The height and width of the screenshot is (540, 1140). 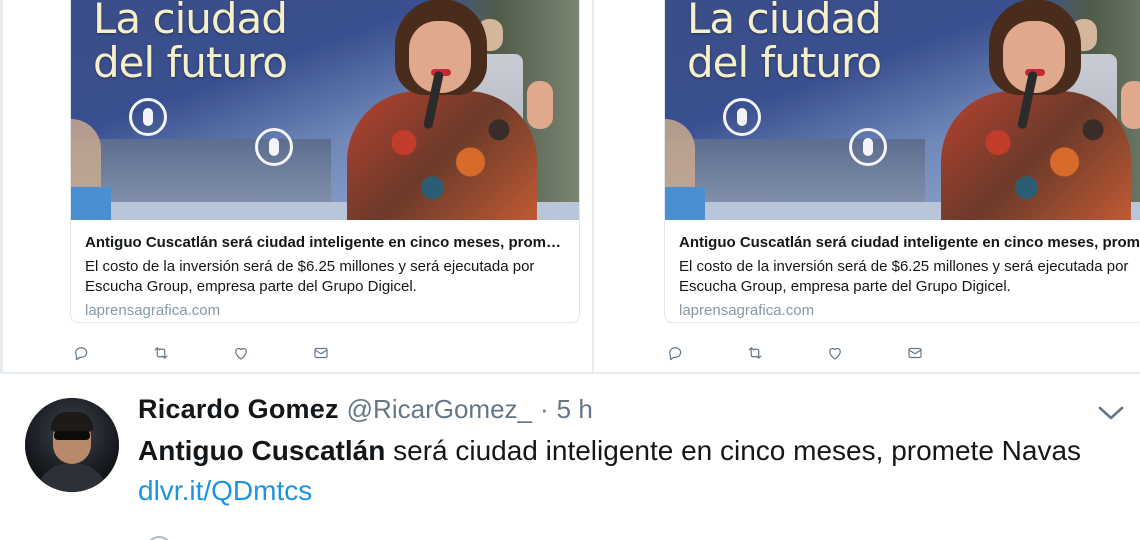 I want to click on tweet-actions-cropped, so click(x=458, y=536).